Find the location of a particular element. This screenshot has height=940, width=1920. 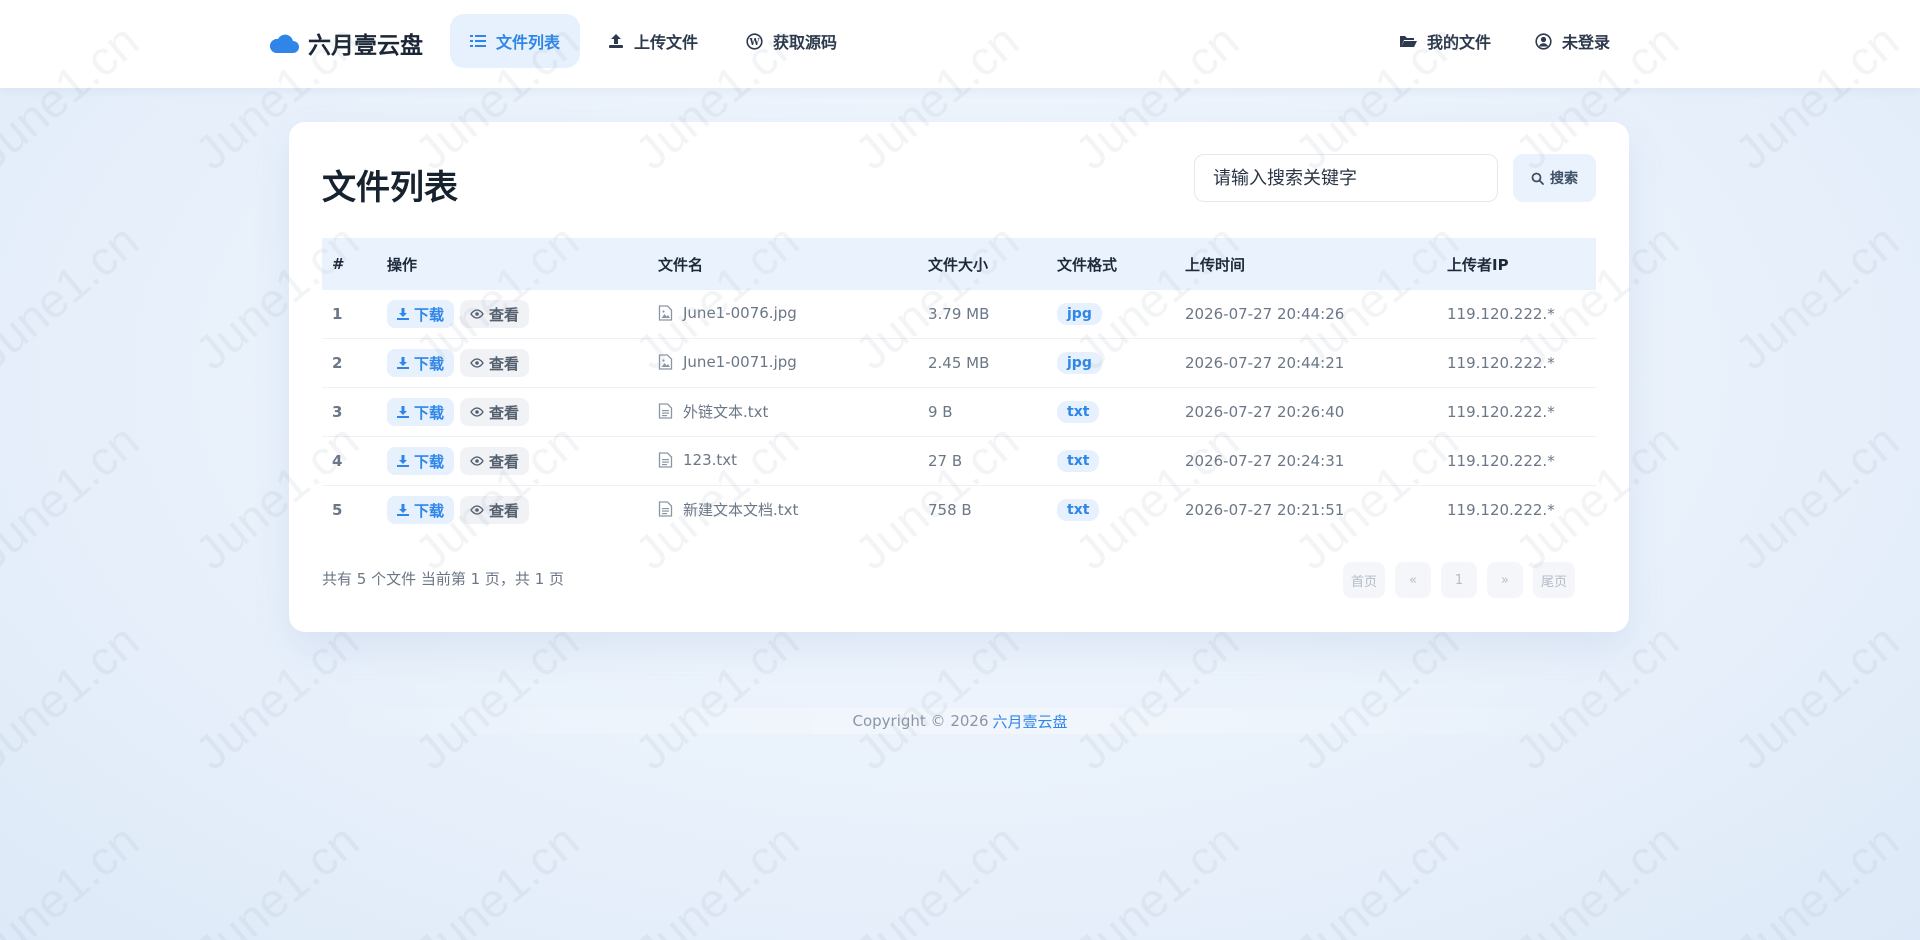

pagination: 首页 « 1 » 尾页 is located at coordinates (1459, 580).